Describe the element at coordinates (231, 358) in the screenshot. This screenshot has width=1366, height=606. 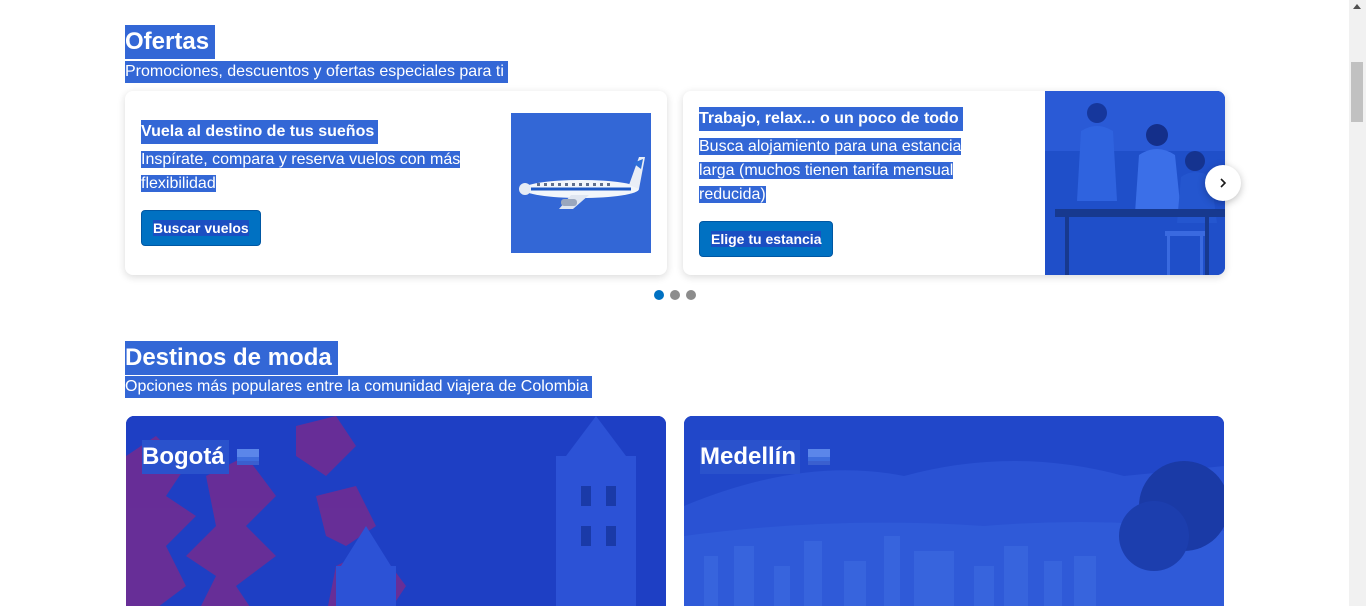
I see `trending-title: Destinos de moda` at that location.